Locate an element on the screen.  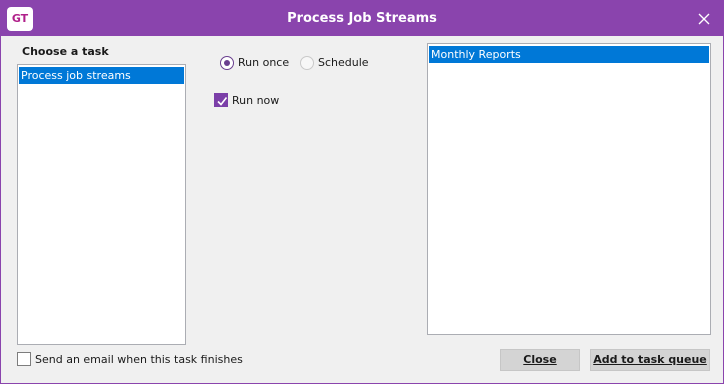
radio-unselected-indicator is located at coordinates (307, 63).